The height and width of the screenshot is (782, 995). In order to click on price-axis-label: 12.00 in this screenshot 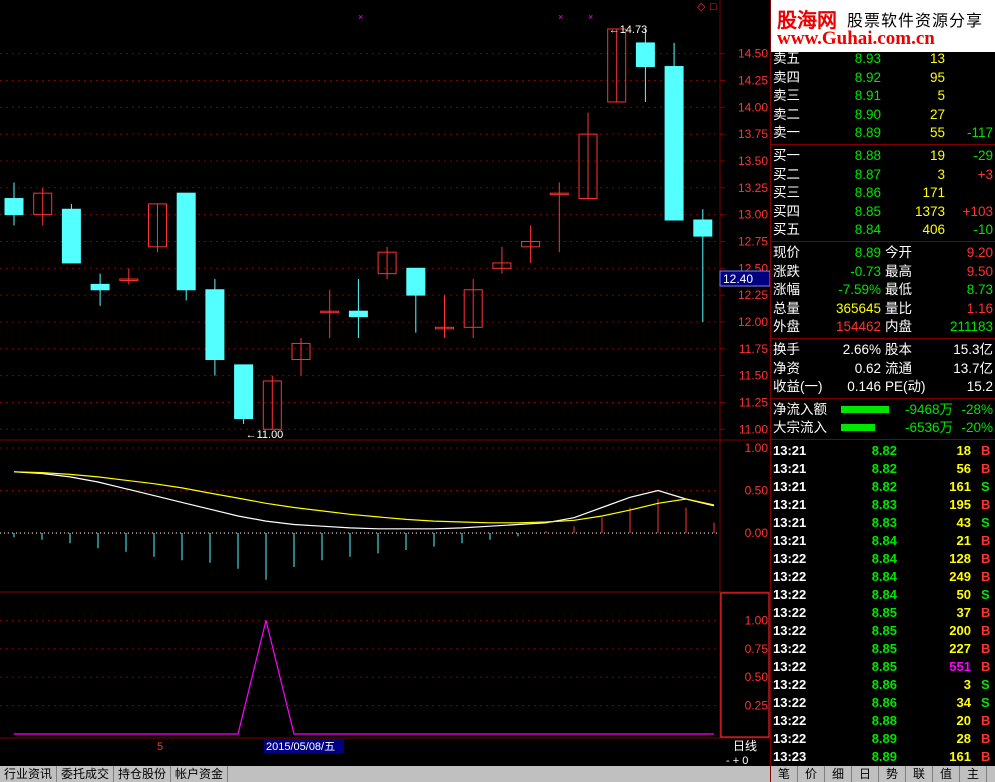, I will do `click(753, 322)`.